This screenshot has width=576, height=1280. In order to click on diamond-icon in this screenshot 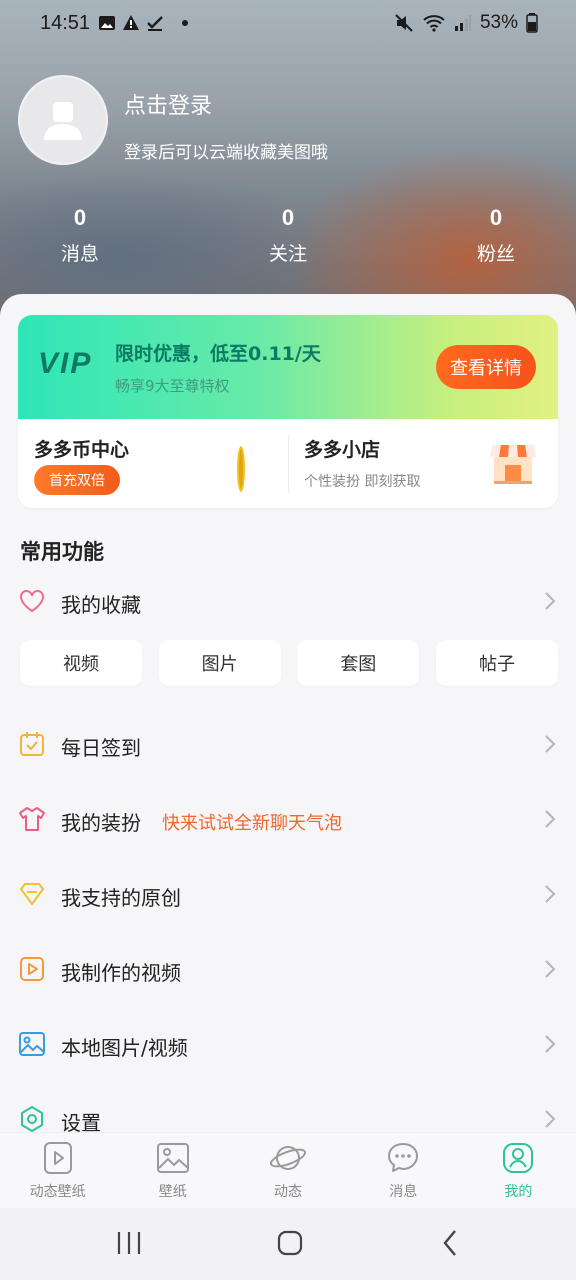, I will do `click(32, 894)`.